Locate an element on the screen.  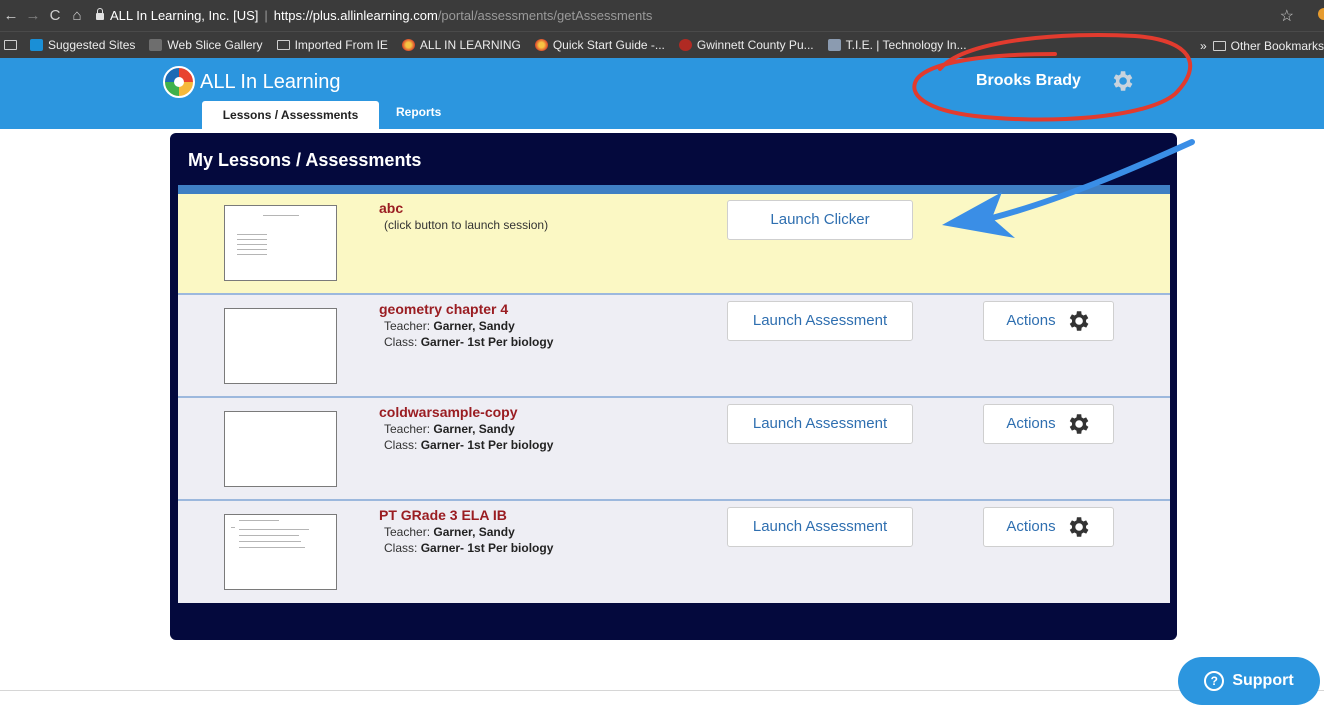
footer-divider is located at coordinates (662, 690).